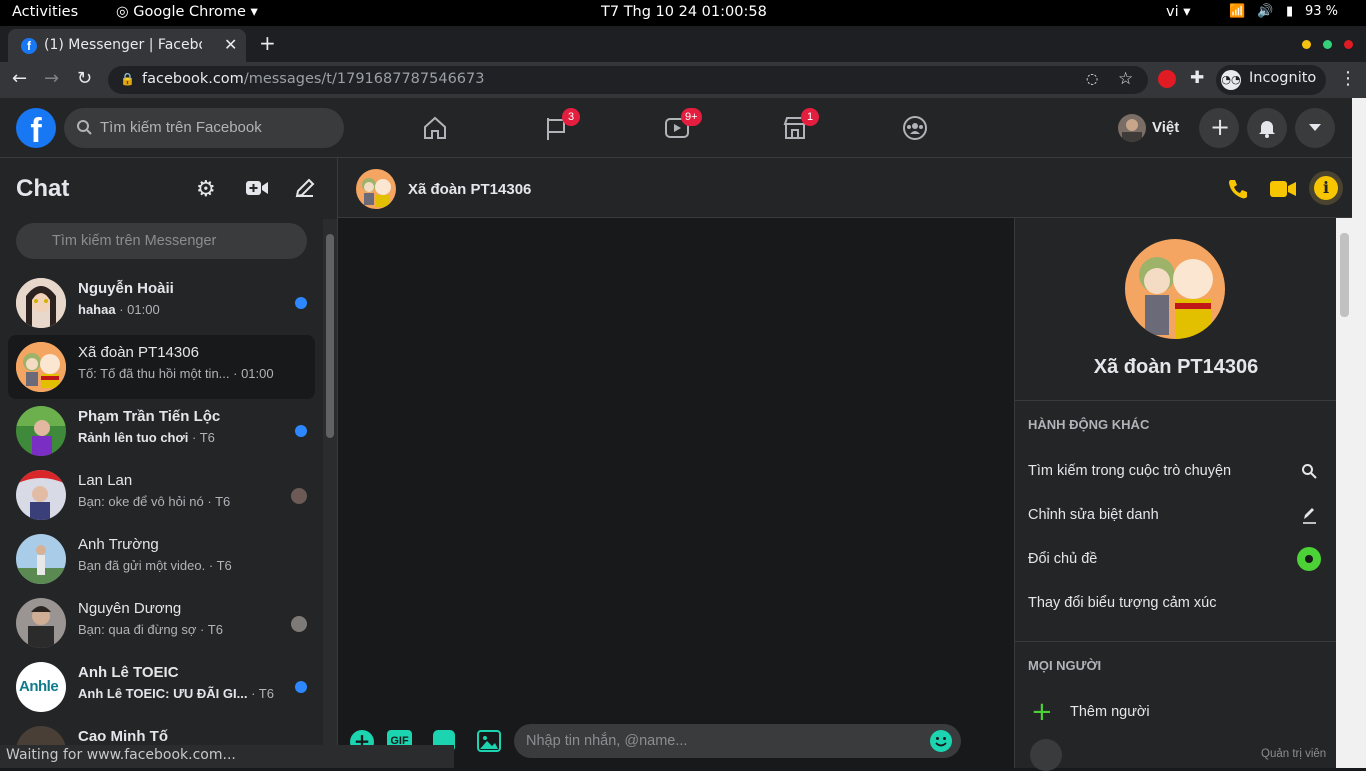  What do you see at coordinates (176, 693) in the screenshot?
I see `conversation-preview: Anh Lê TOEIC: ƯU ĐÃI GI... · T6` at bounding box center [176, 693].